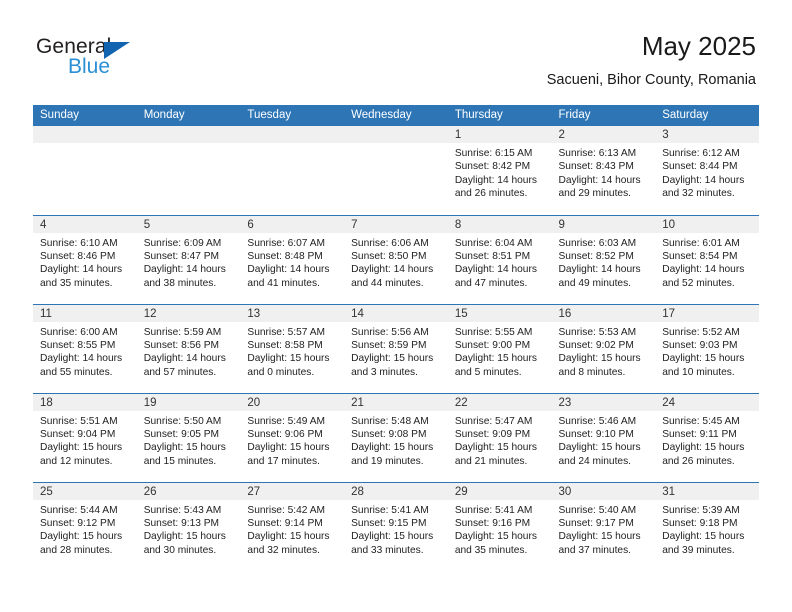 The image size is (792, 612). Describe the element at coordinates (85, 224) in the screenshot. I see `day-number: 4` at that location.